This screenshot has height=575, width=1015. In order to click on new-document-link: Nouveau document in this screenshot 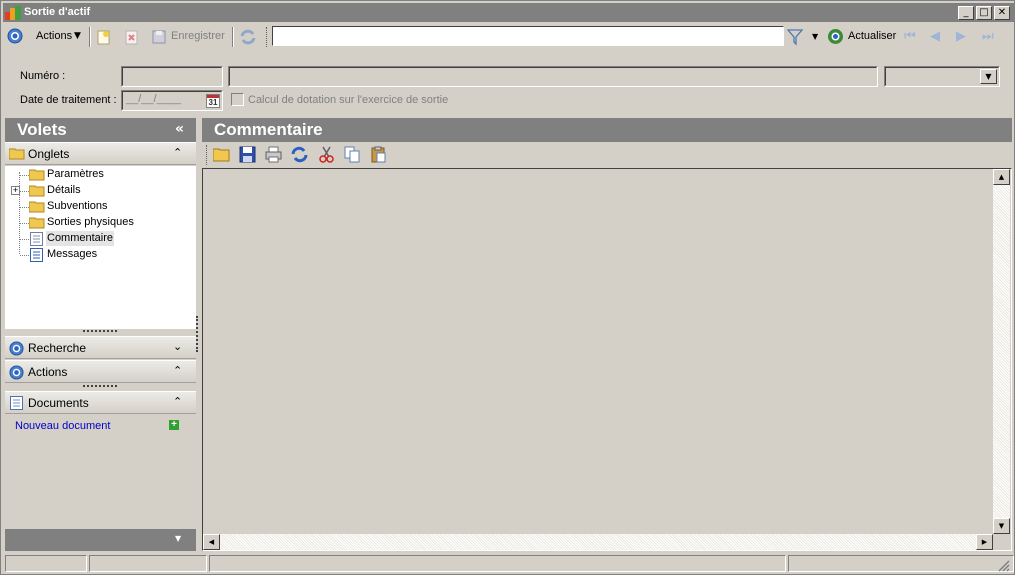, I will do `click(62, 426)`.